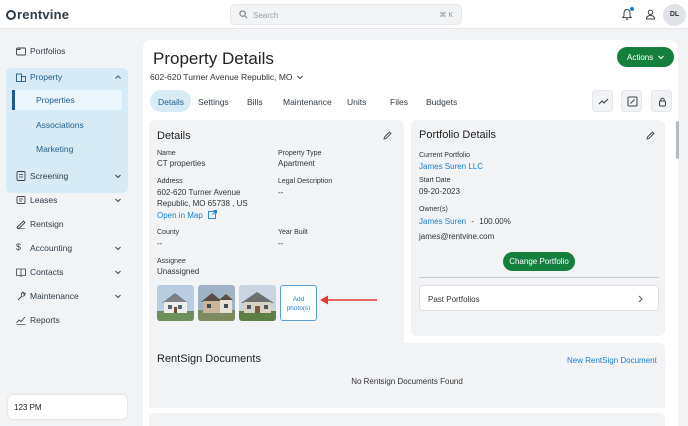 The width and height of the screenshot is (688, 426). I want to click on new-rentsign-document-link: New RentSign Document, so click(612, 360).